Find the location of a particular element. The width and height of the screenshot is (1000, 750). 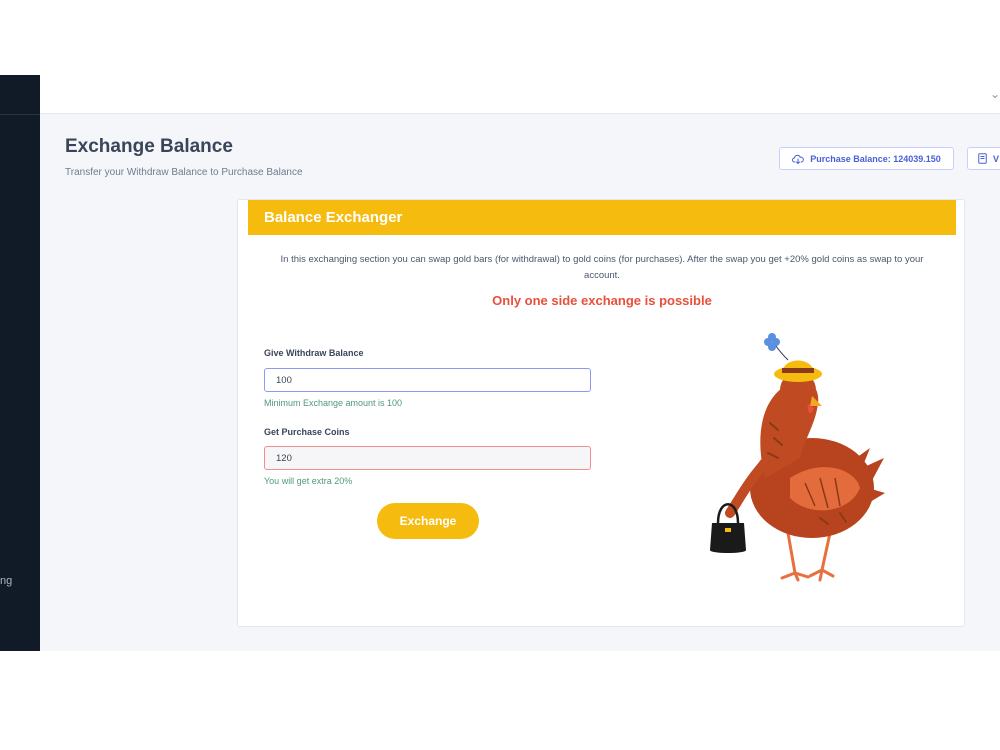

withdraw-label: Give Withdraw Balance is located at coordinates (314, 353).